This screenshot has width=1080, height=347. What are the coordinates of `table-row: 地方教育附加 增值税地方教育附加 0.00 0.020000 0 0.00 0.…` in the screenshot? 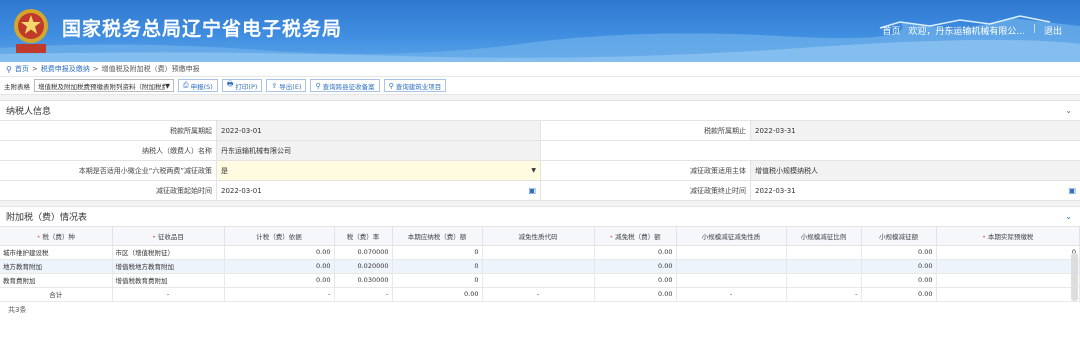 It's located at (540, 266).